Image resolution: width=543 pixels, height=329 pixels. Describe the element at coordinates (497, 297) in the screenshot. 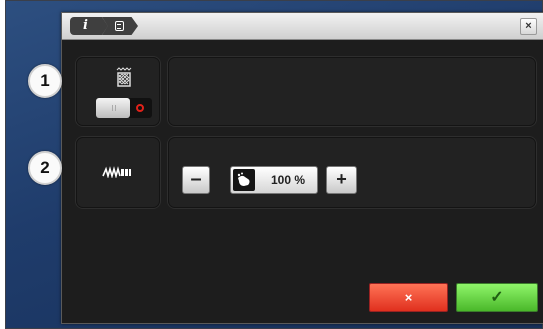

I see `confirm-button: ✓` at that location.